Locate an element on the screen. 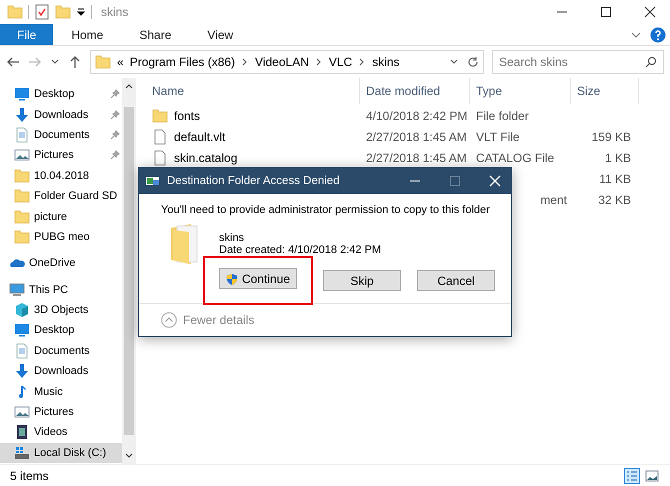 The width and height of the screenshot is (670, 486). computer-icon is located at coordinates (17, 290).